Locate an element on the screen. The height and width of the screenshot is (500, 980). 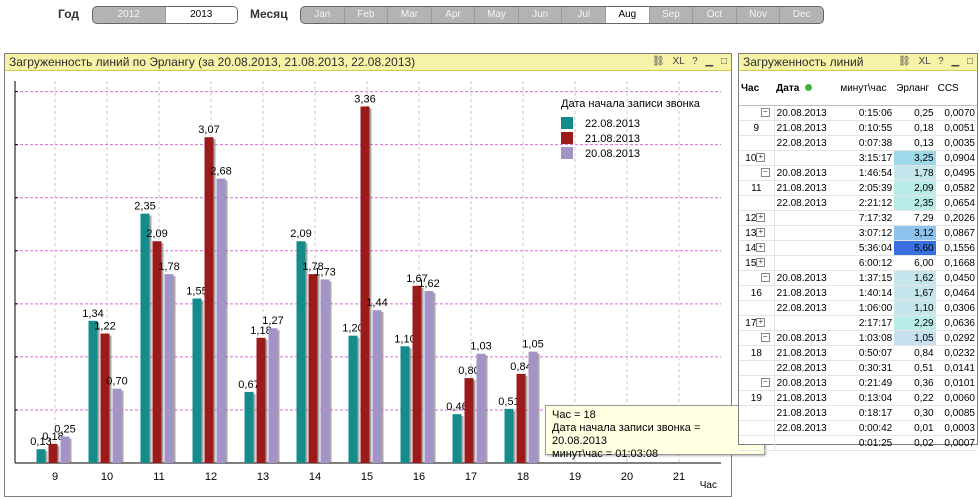
month-selector: Jan Feb Mar Apr May Jun Jul Aug Sep Oct Nov Dec is located at coordinates (562, 15).